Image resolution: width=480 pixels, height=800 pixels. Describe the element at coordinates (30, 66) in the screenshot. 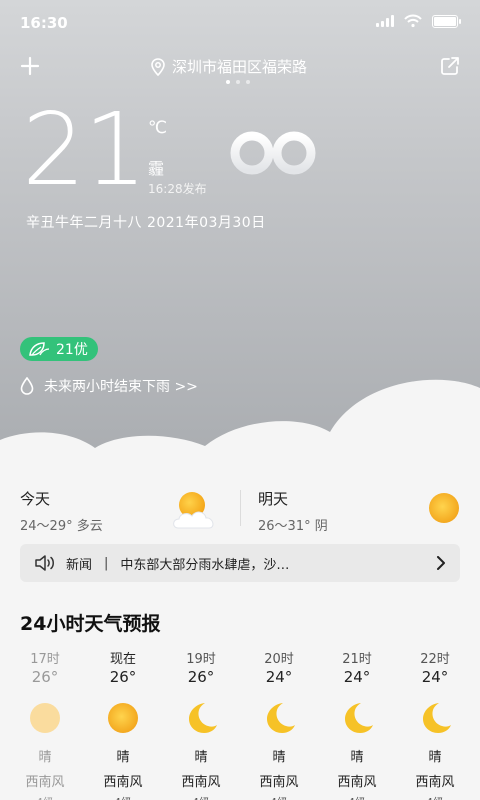

I see `add-city-button` at that location.